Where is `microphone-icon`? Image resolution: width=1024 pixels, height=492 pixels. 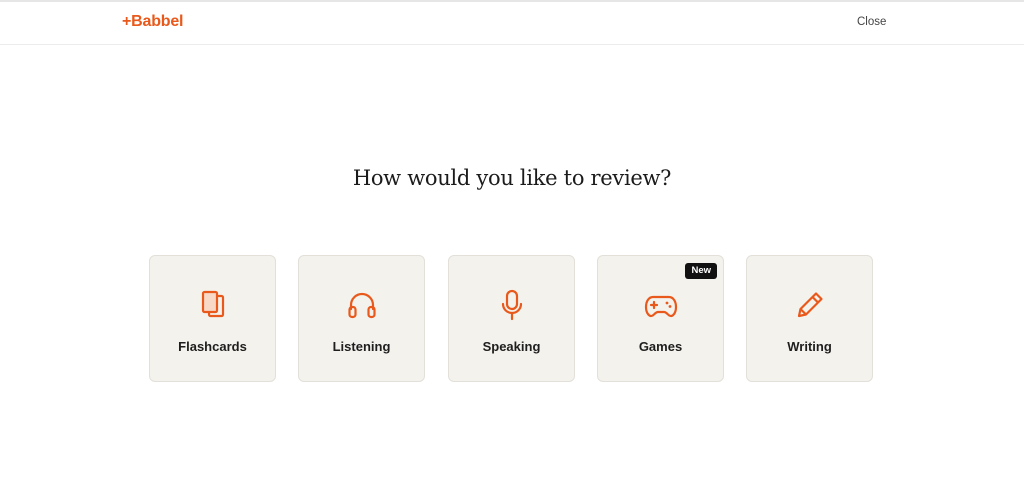 microphone-icon is located at coordinates (512, 305).